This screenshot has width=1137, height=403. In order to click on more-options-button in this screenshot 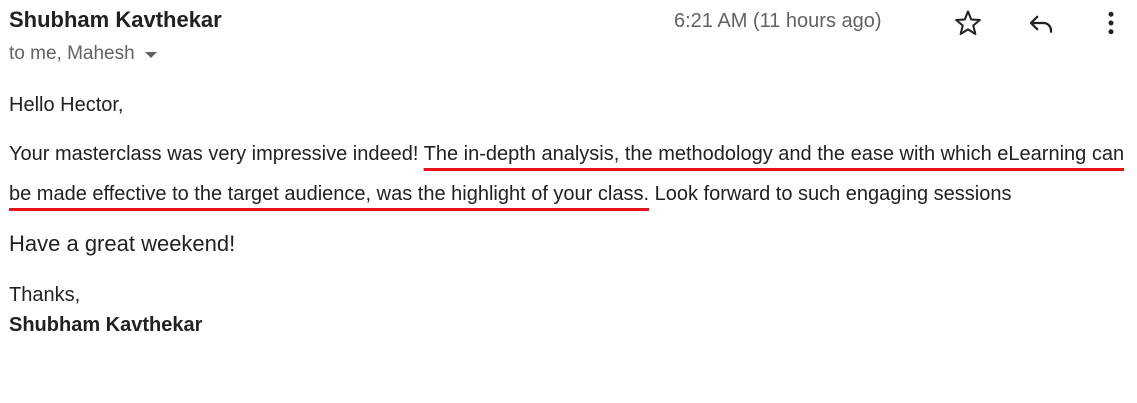, I will do `click(1111, 23)`.